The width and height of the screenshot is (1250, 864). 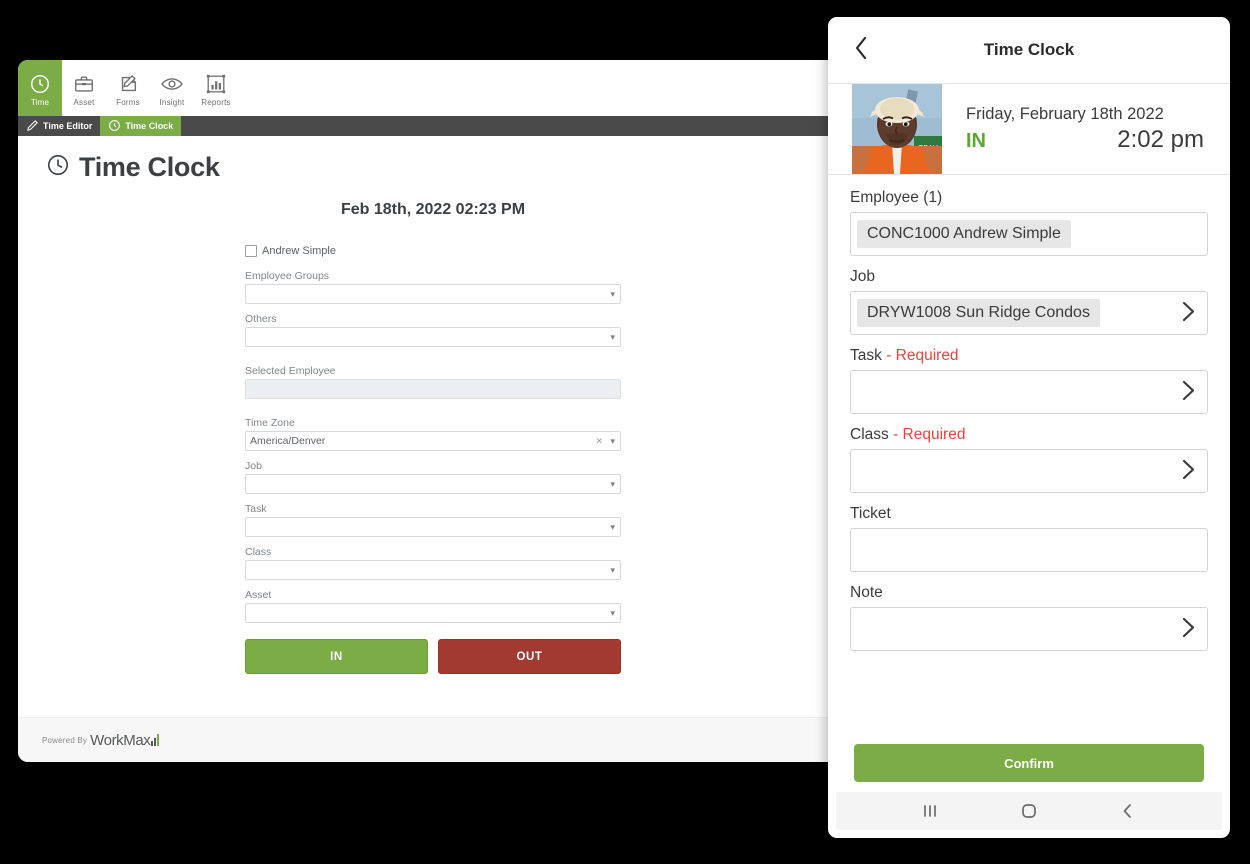 I want to click on field-label-text: Note, so click(x=866, y=592).